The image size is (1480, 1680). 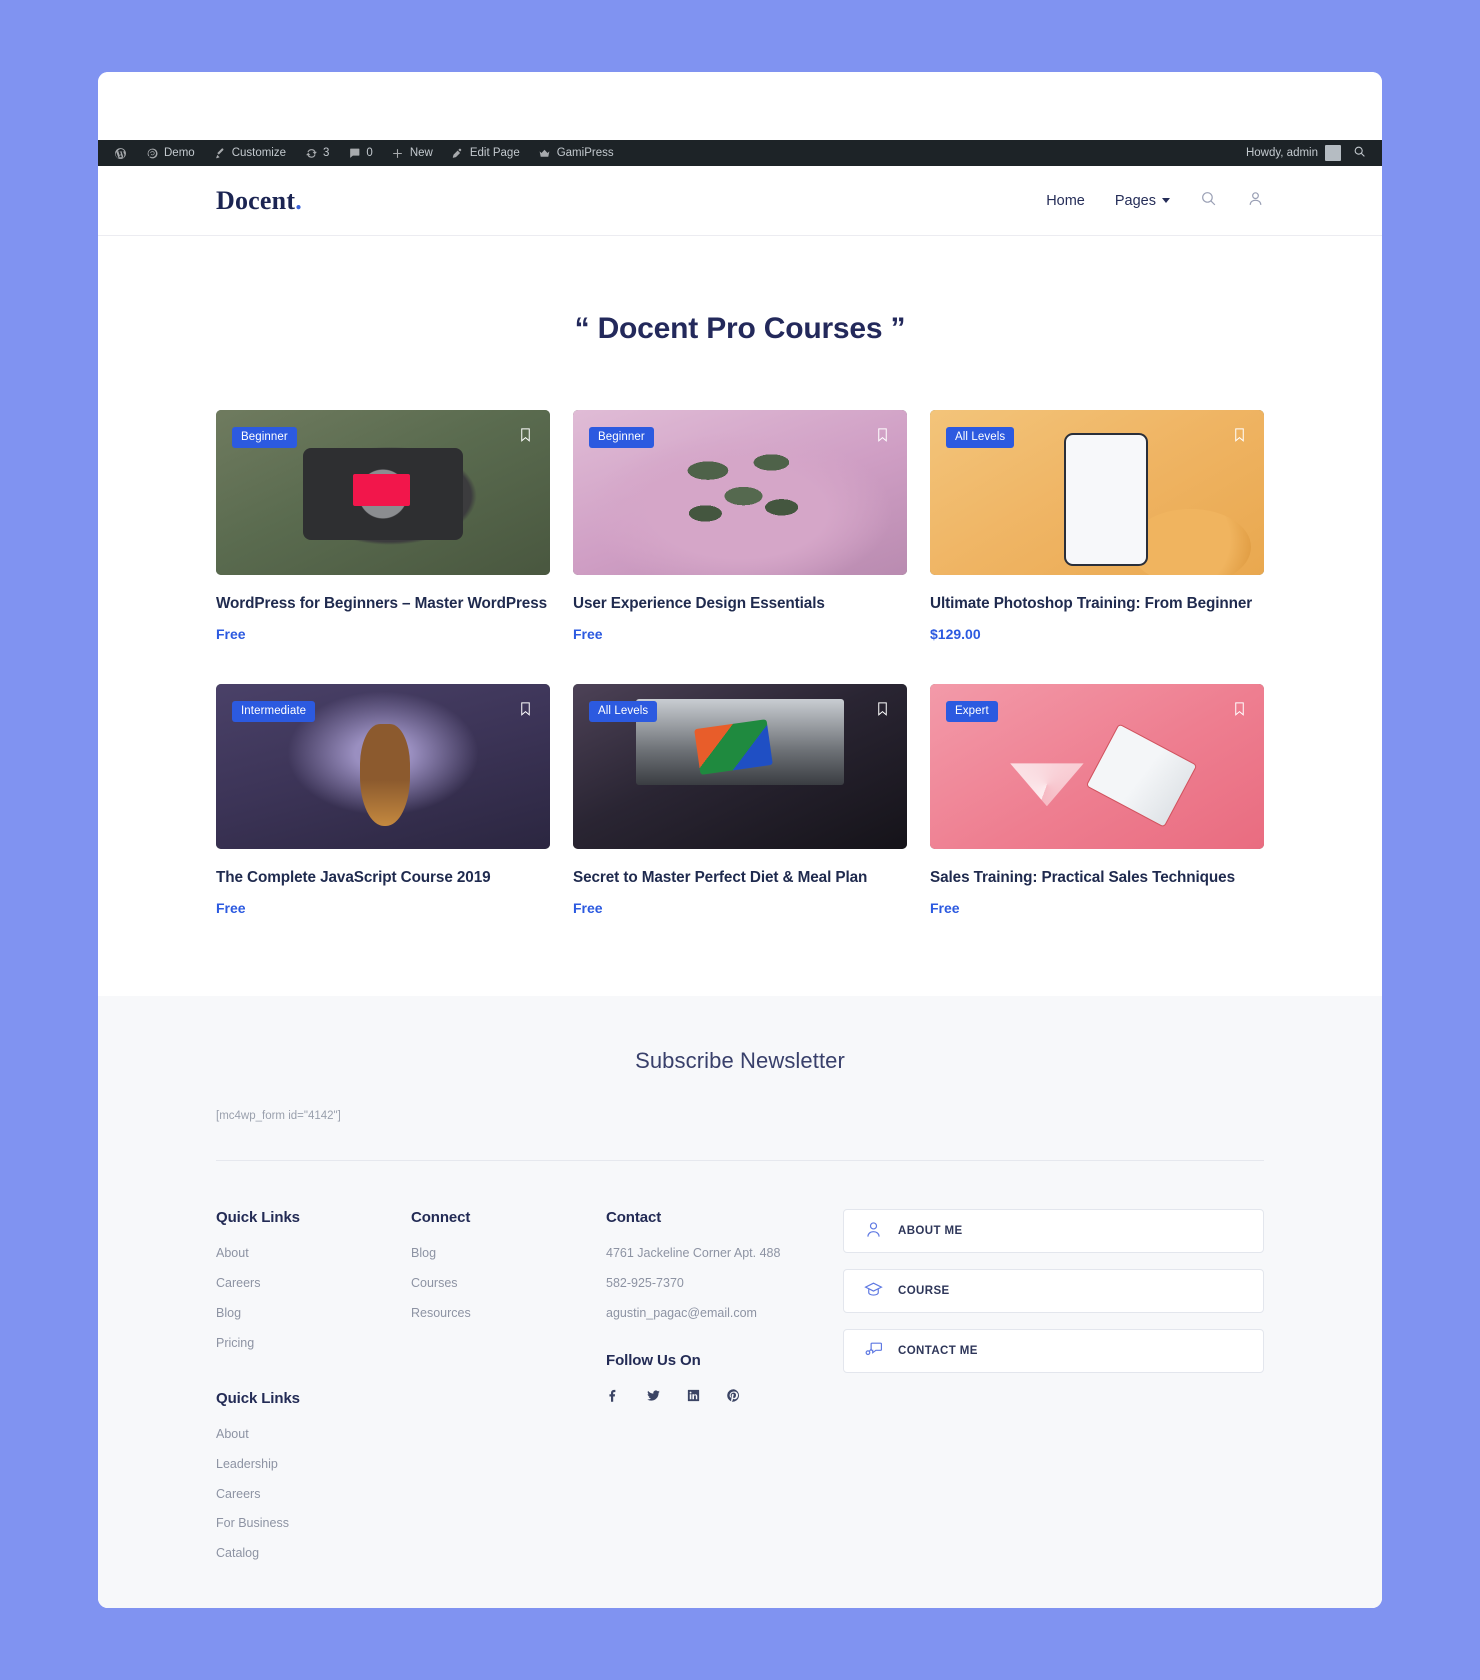 What do you see at coordinates (693, 1395) in the screenshot?
I see `linkedin-icon` at bounding box center [693, 1395].